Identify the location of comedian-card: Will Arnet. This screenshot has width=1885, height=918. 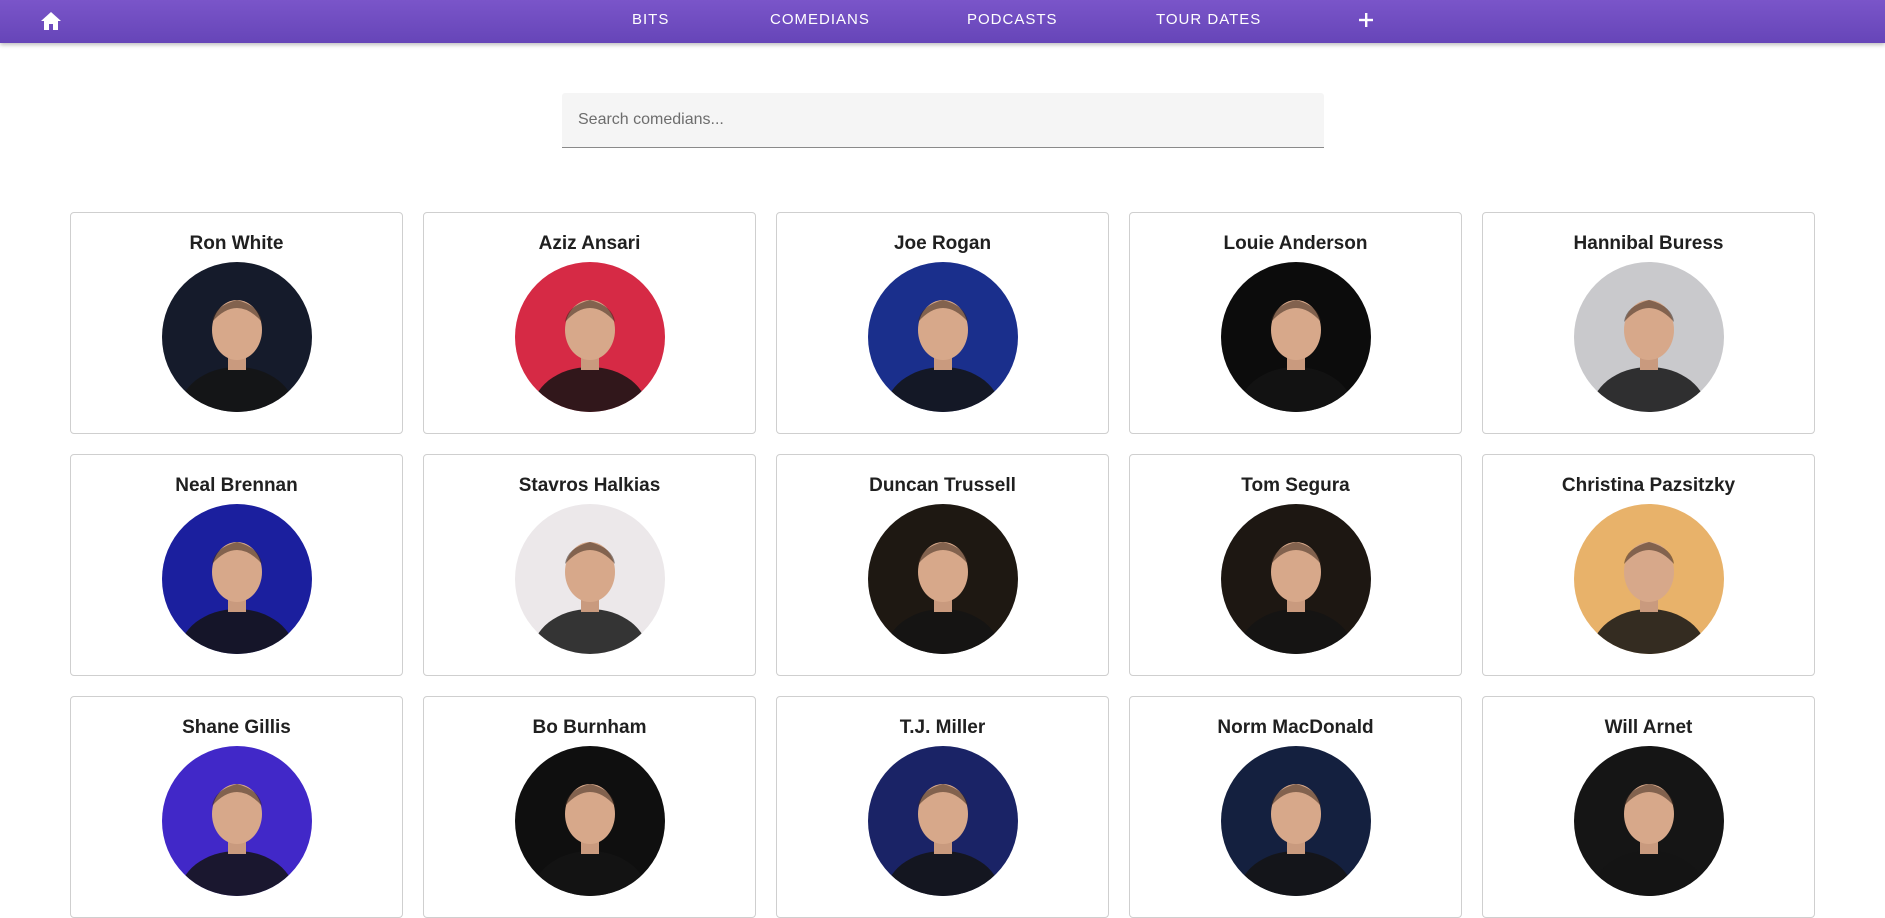
(1648, 807).